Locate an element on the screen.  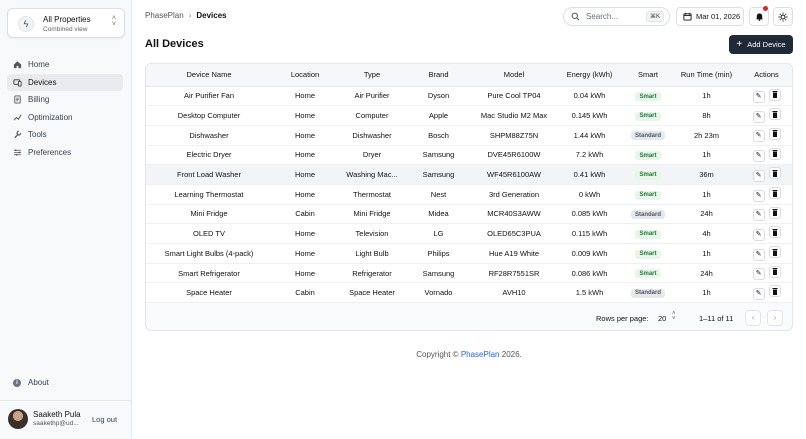
table-cell: OLED65C3PUA is located at coordinates (514, 233).